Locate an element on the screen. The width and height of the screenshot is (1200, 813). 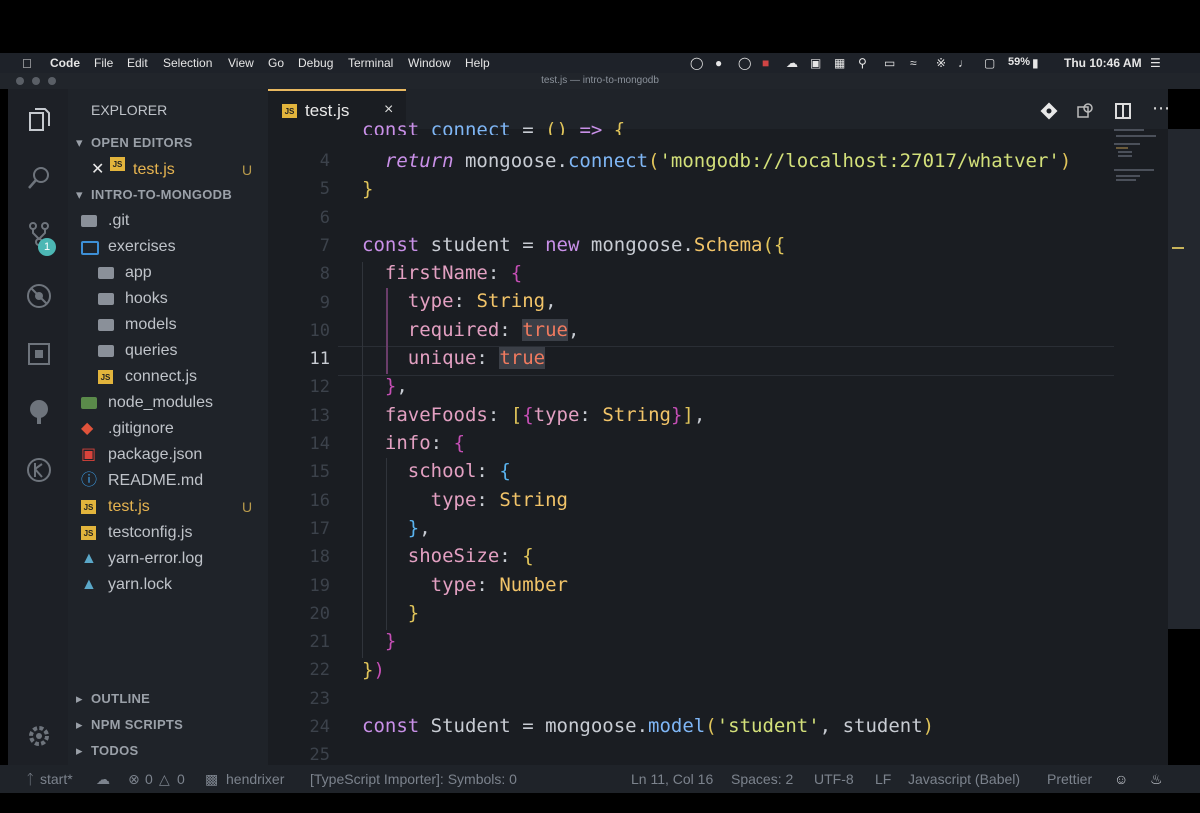
shield-icon: ■ is located at coordinates (765, 63).